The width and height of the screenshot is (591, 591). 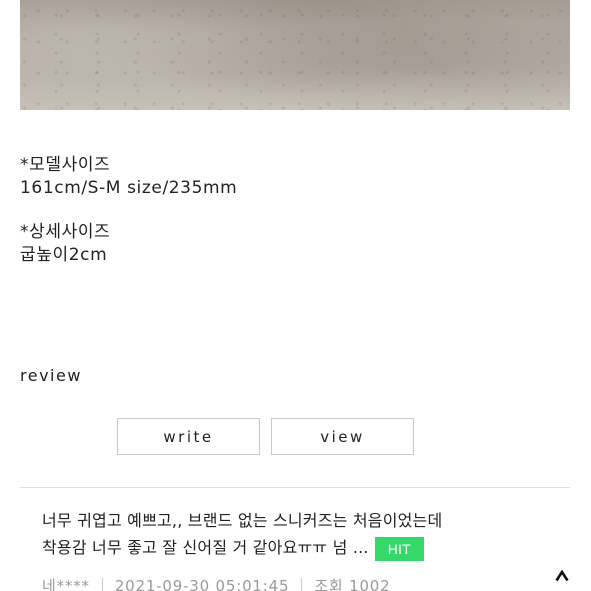 What do you see at coordinates (399, 548) in the screenshot?
I see `hit-badge: HIT` at bounding box center [399, 548].